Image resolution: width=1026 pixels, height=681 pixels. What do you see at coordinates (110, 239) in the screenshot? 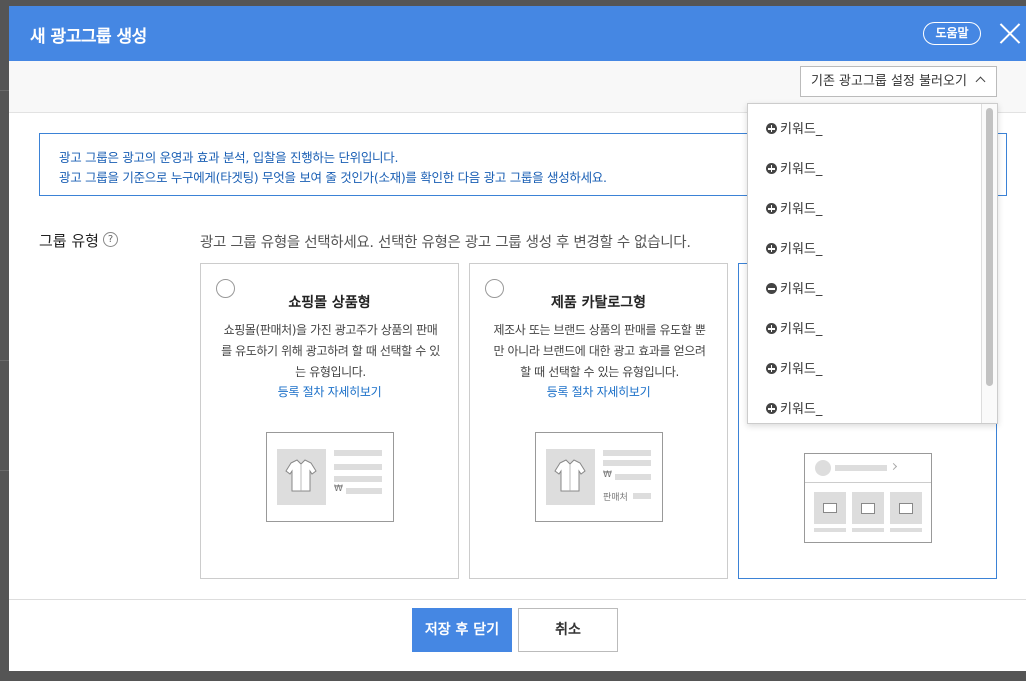
I see `question-icon: ?` at bounding box center [110, 239].